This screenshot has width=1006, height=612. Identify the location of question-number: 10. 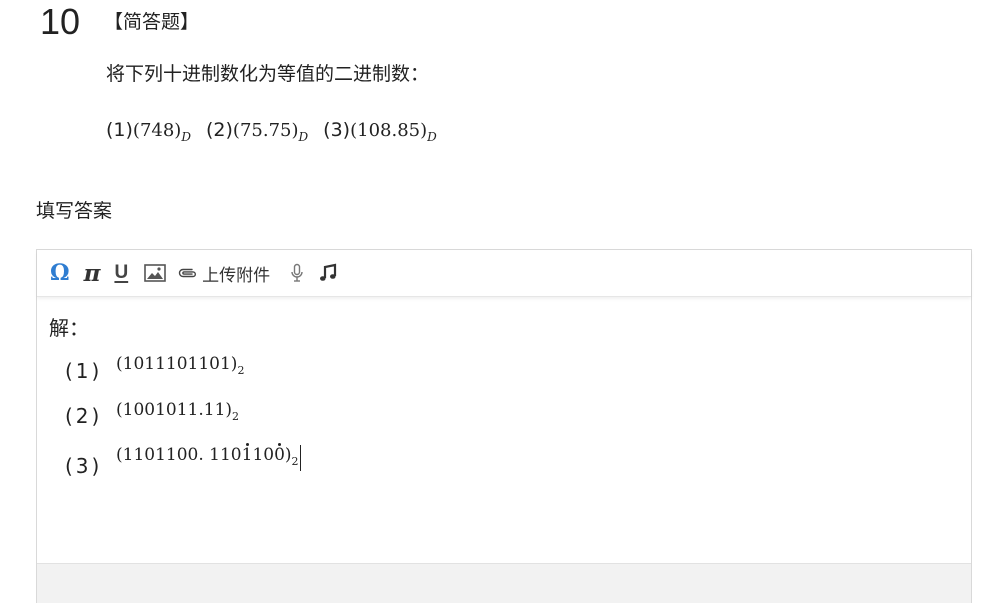
(60, 21).